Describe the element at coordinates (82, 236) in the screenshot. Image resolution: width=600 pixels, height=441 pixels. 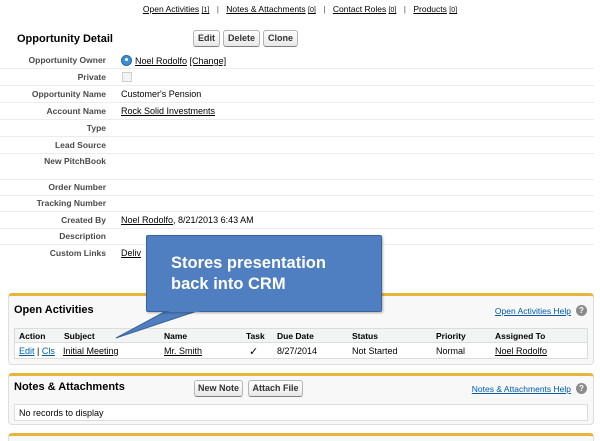
I see `field-label: Description` at that location.